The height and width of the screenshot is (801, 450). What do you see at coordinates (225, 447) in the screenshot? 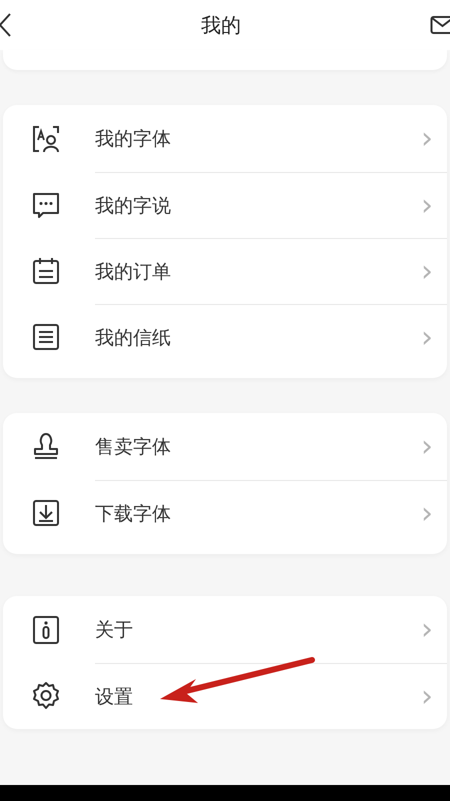
I see `menu-item: 售卖字体 ›` at bounding box center [225, 447].